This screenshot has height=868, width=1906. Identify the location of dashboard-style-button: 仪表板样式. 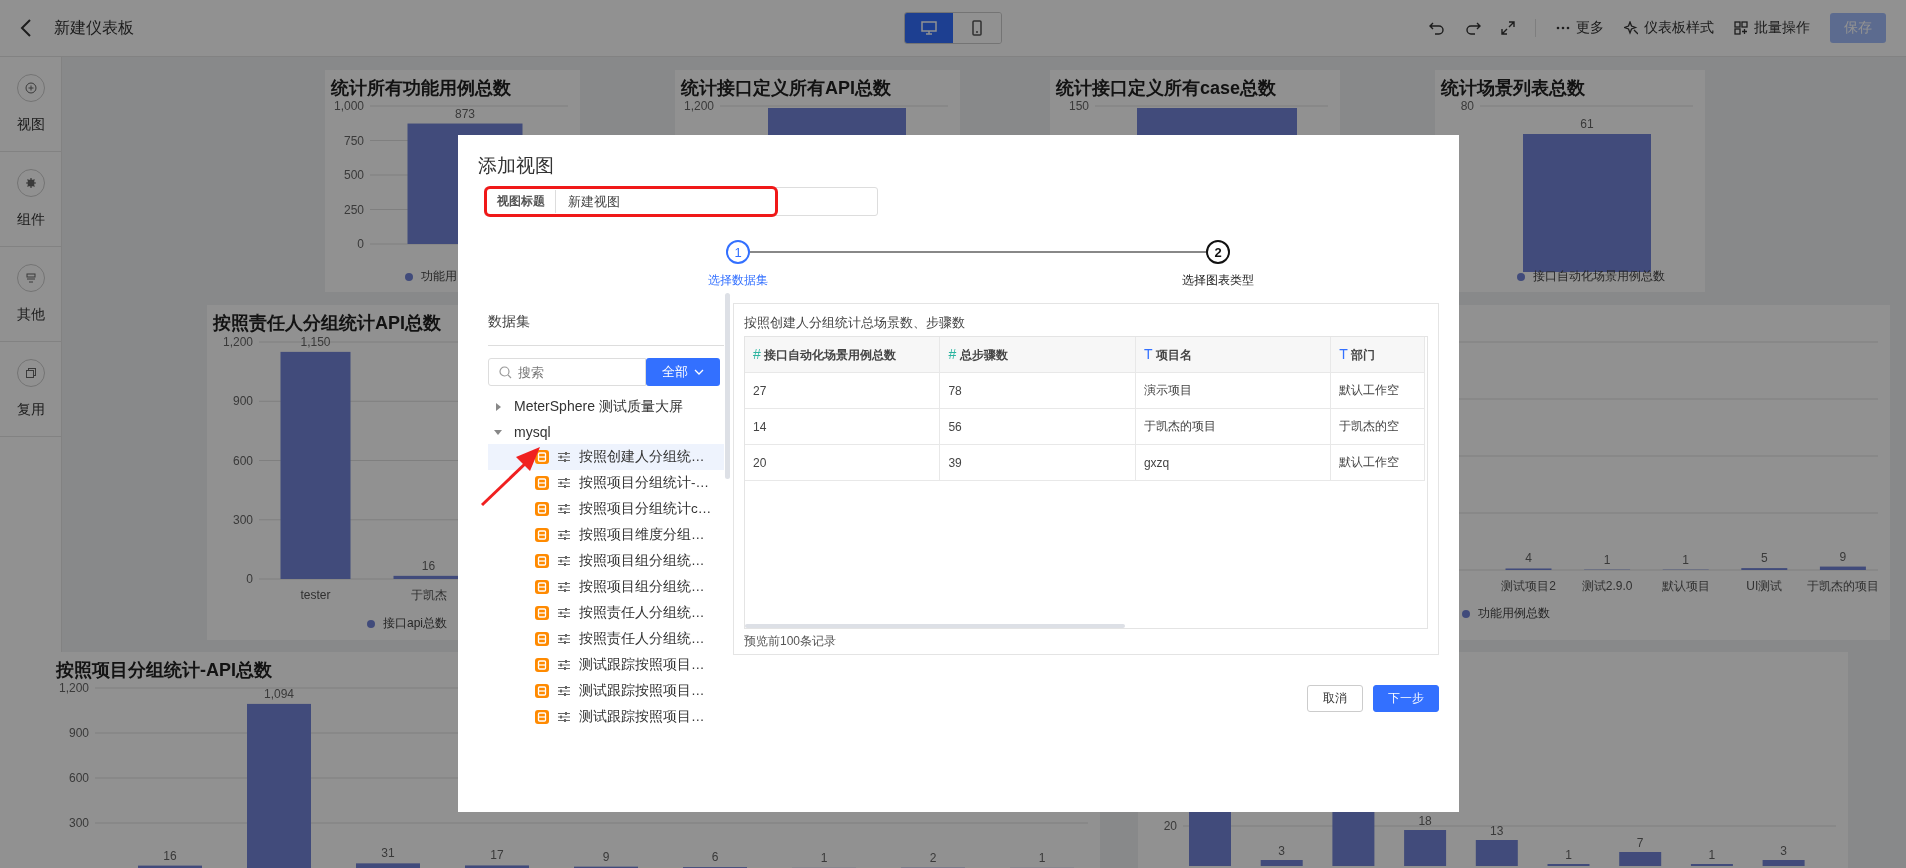
(1669, 28).